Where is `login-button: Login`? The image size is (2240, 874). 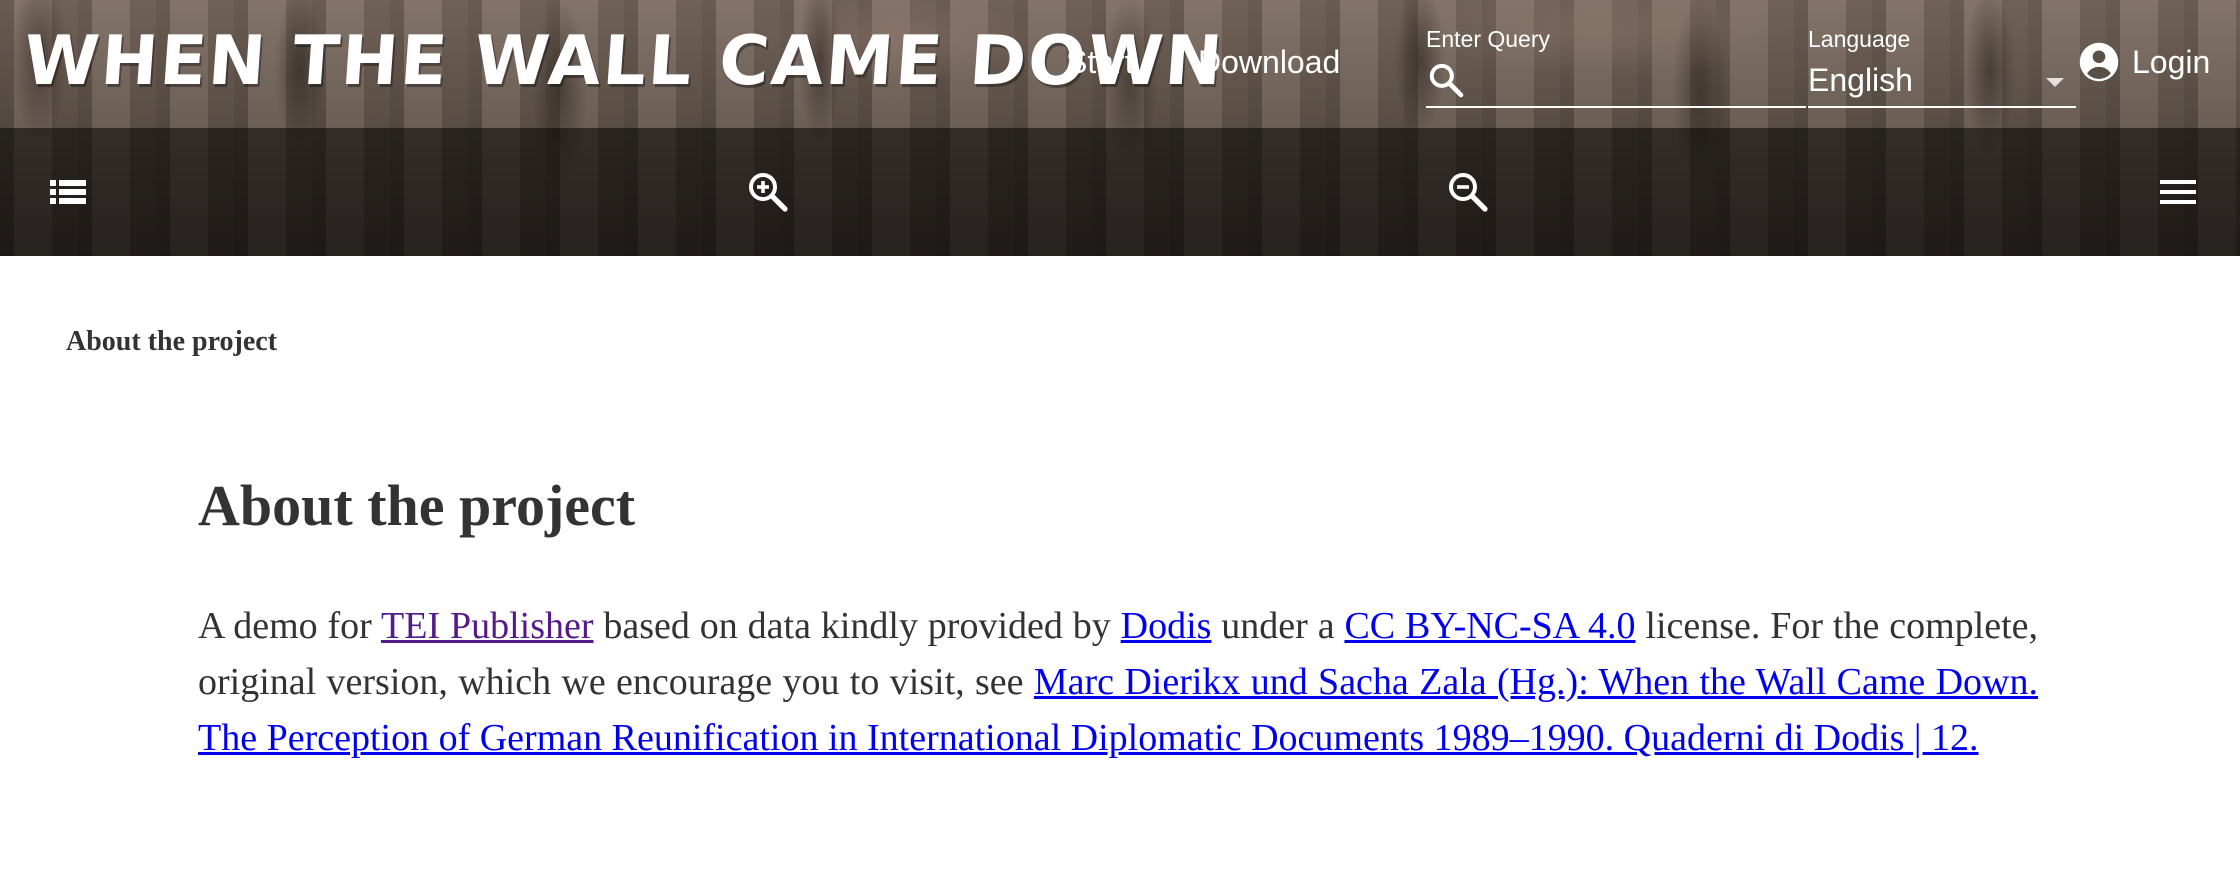 login-button: Login is located at coordinates (2144, 62).